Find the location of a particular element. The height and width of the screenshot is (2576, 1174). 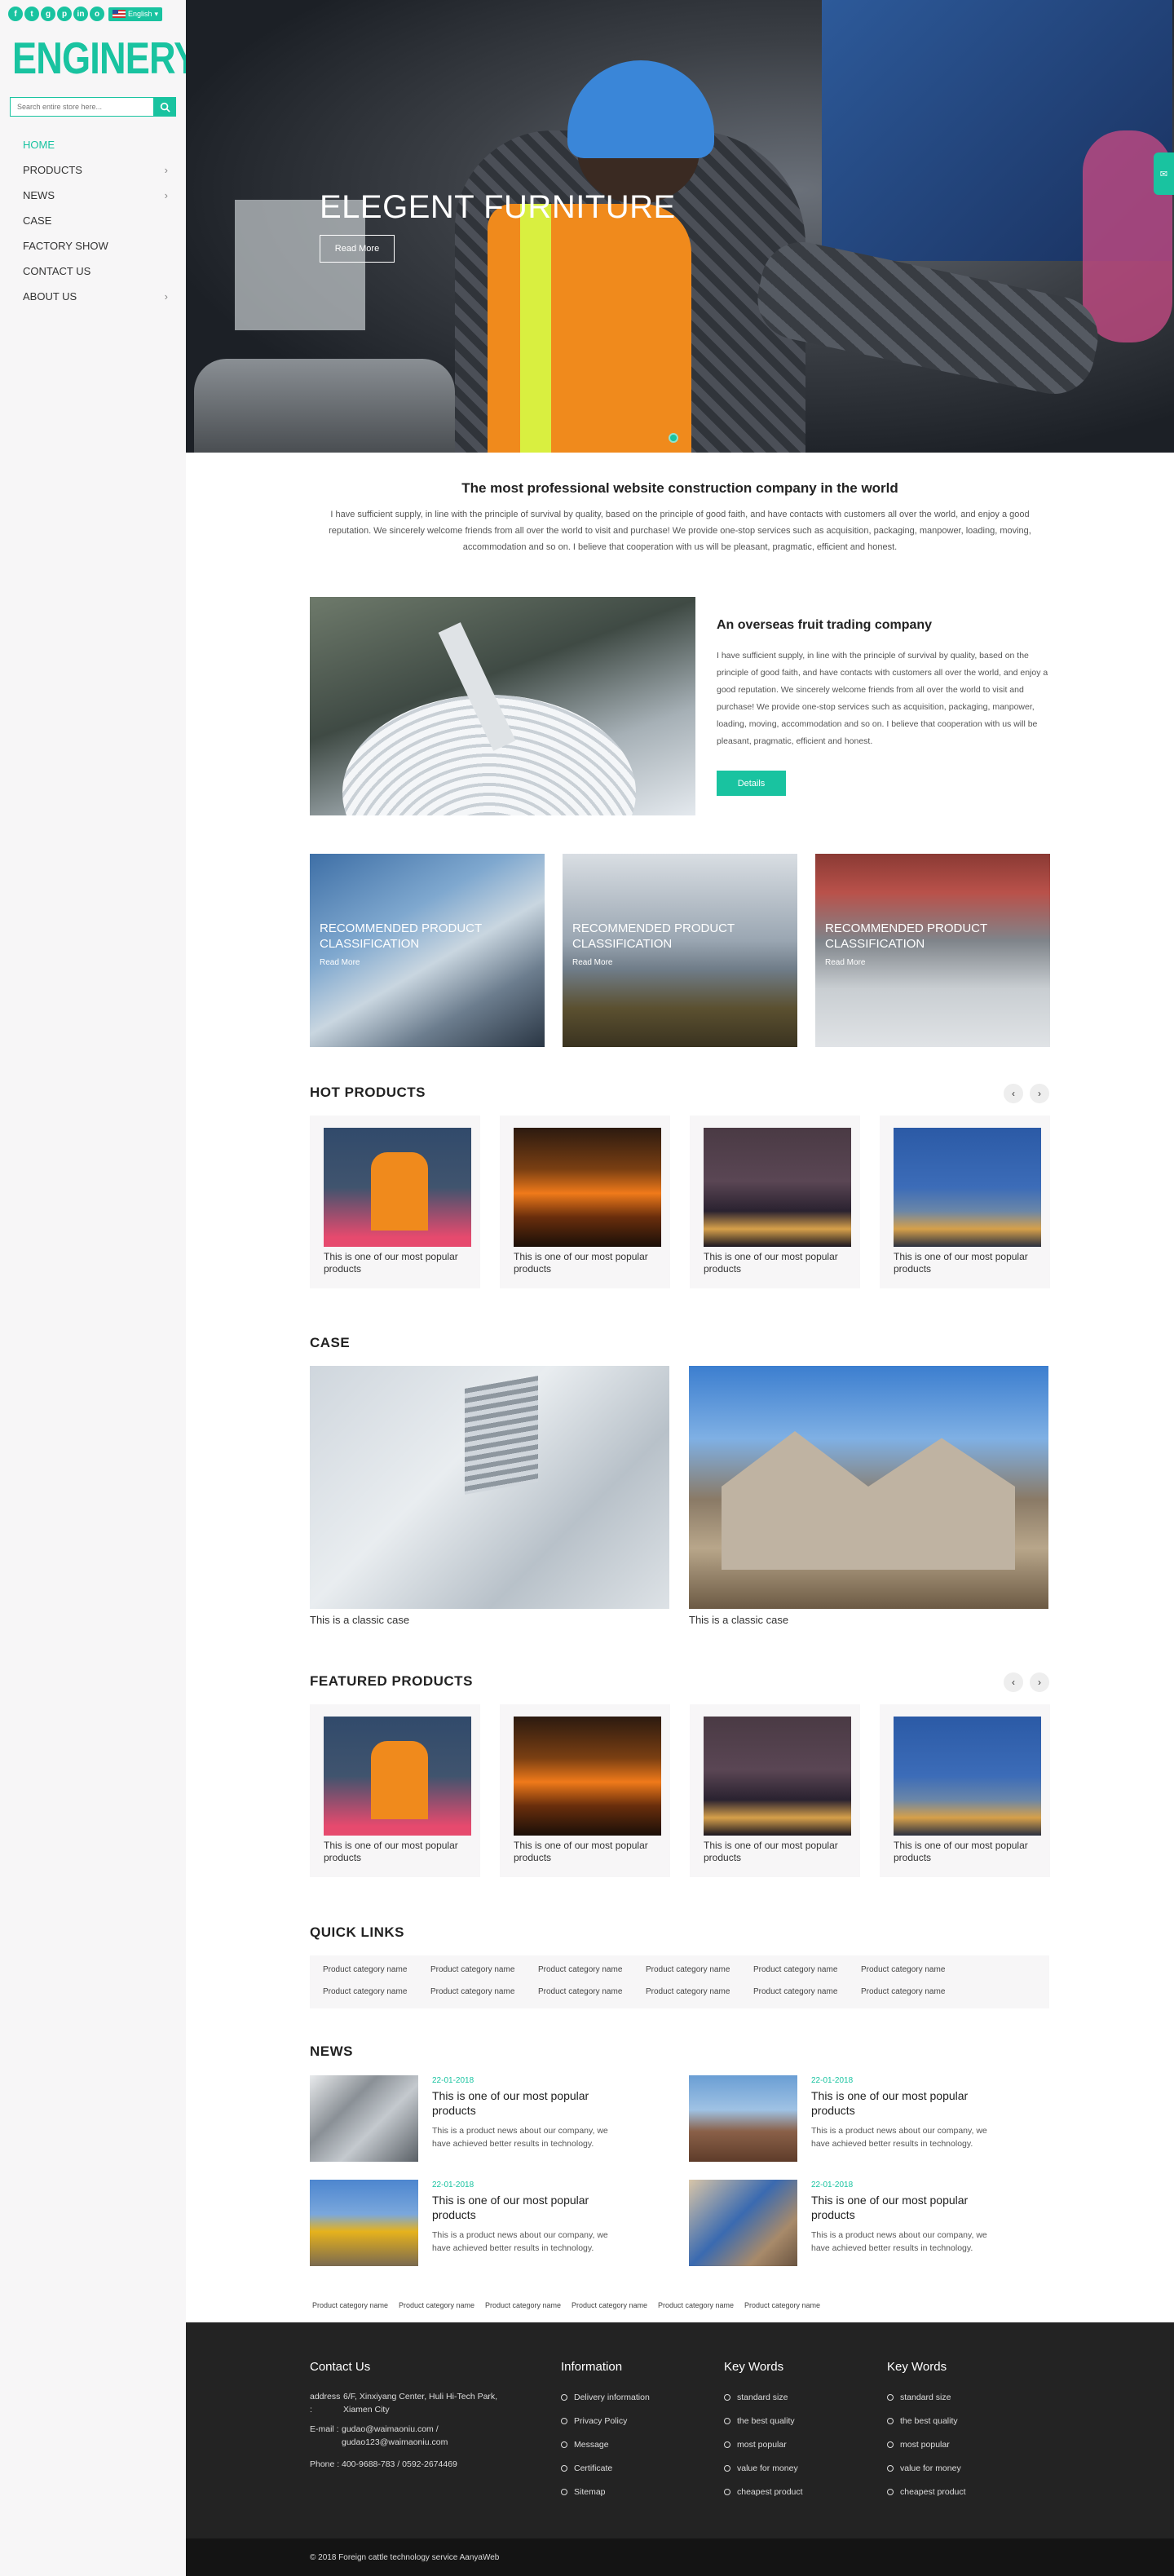

linkedin-icon: in is located at coordinates (80, 14).